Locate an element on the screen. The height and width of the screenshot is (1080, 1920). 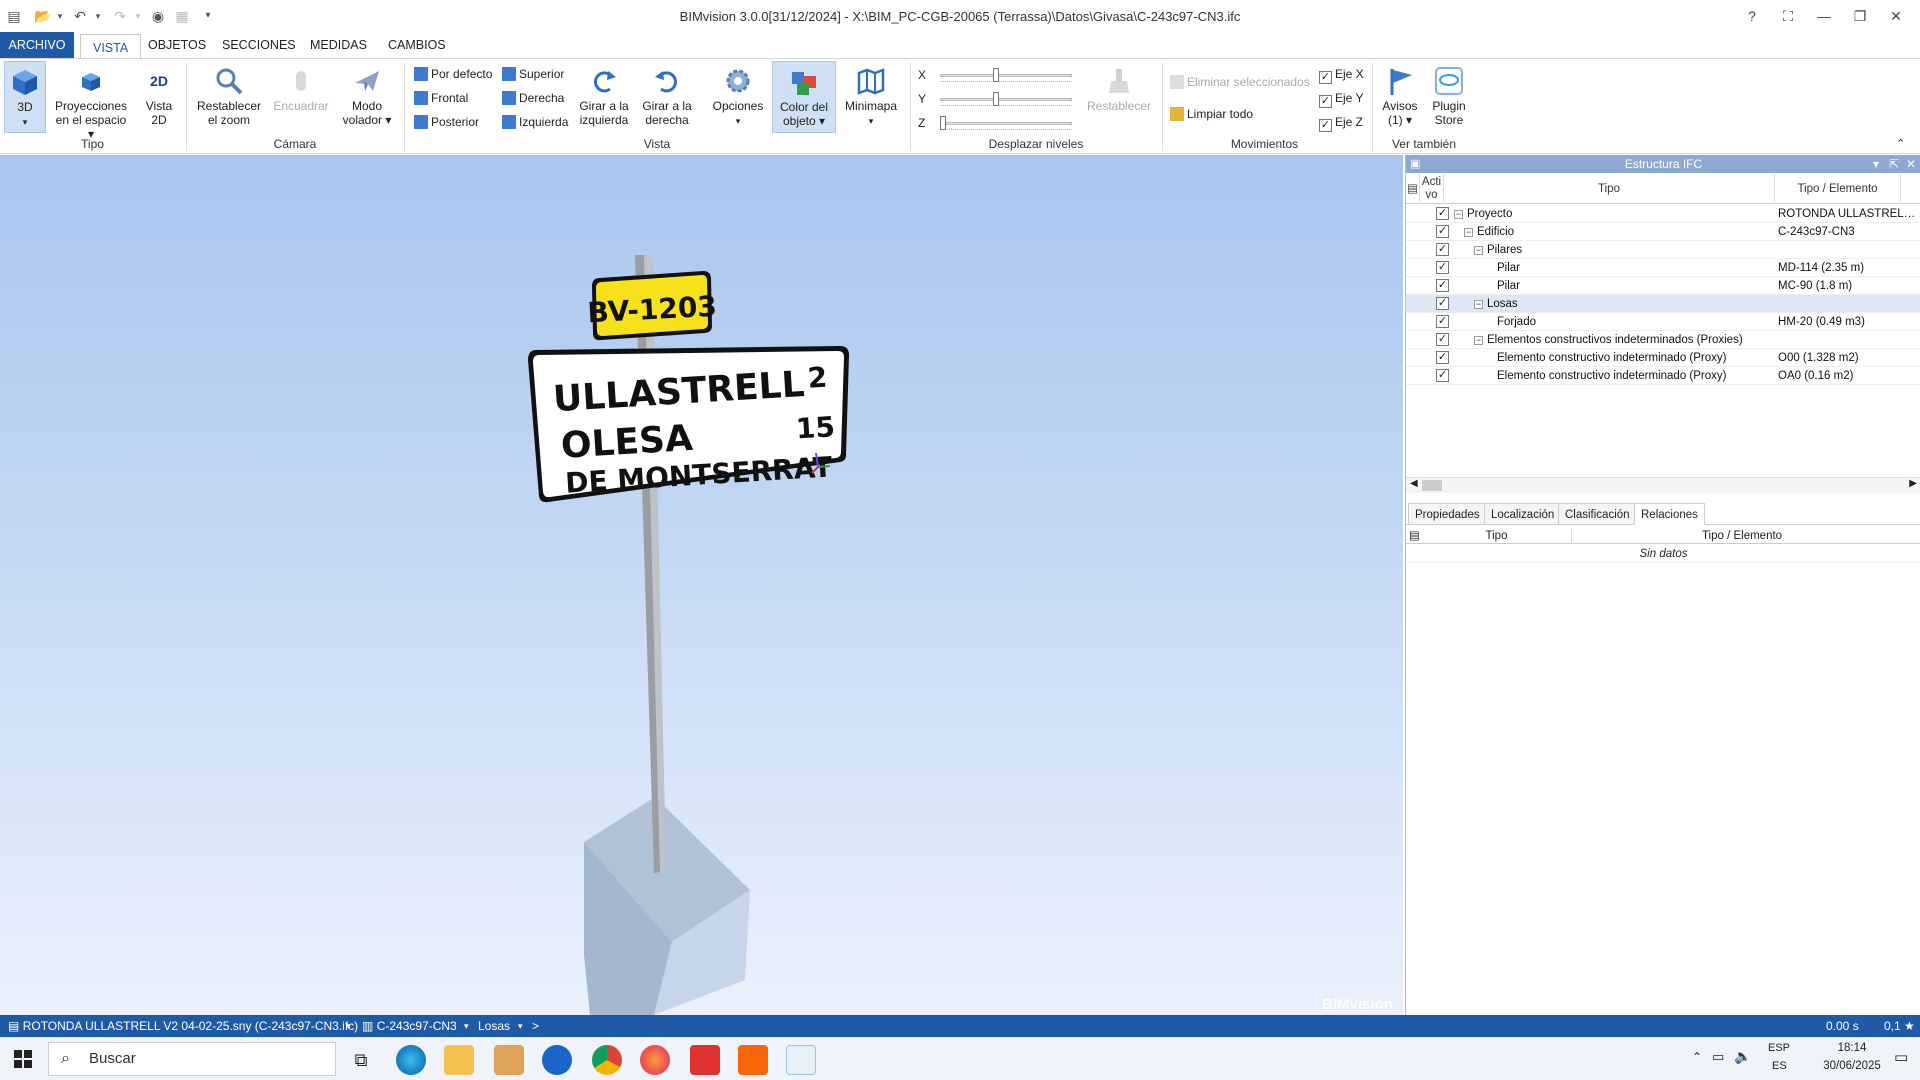
options-button: Opciones ▾ is located at coordinates (738, 97).